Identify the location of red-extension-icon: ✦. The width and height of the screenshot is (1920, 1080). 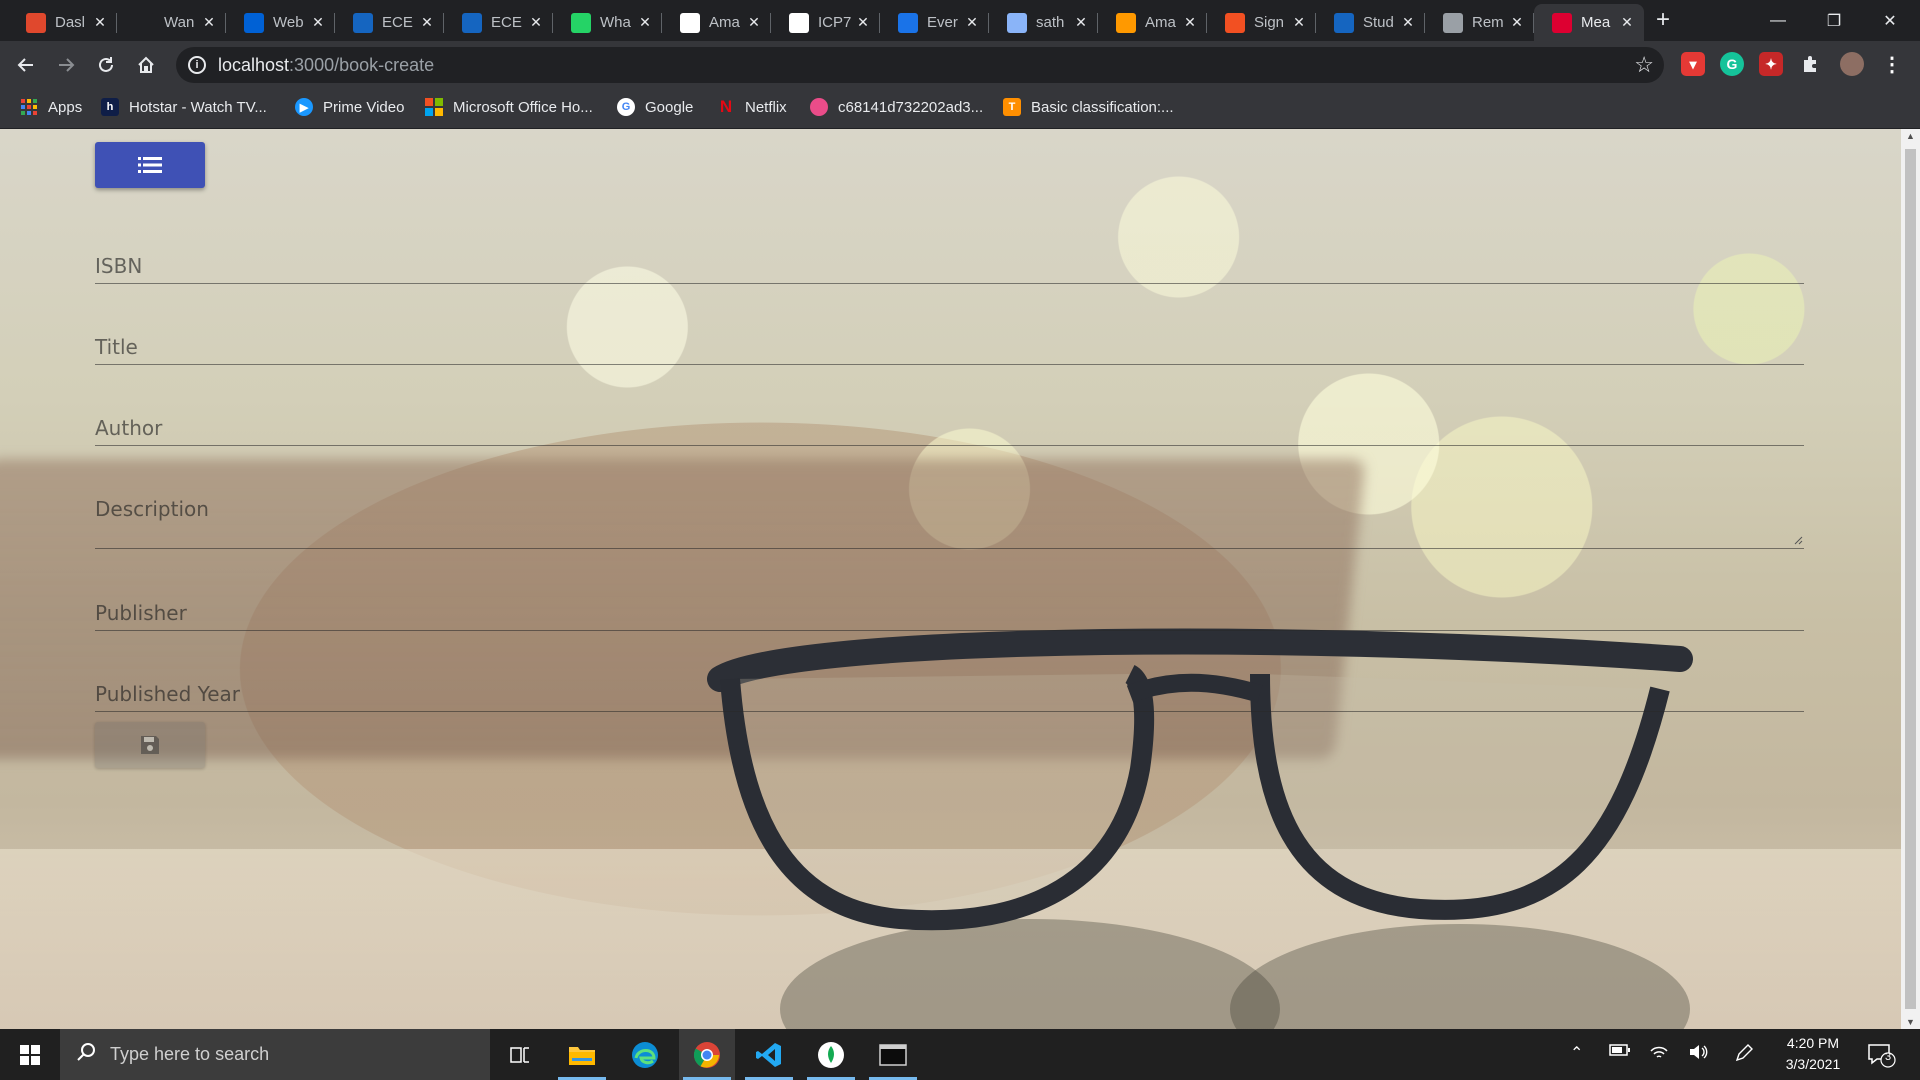
(1771, 64).